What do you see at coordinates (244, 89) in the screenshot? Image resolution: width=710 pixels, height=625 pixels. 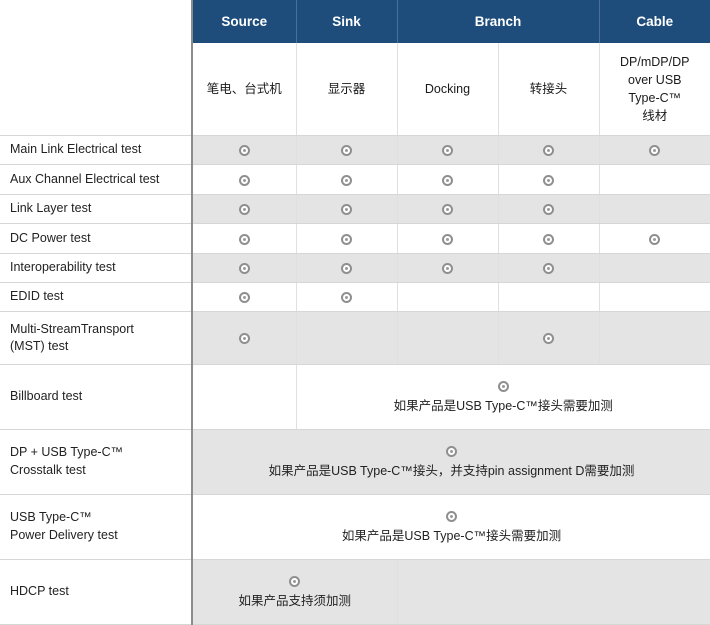 I see `subheader-source-devices: 笔电、台式机` at bounding box center [244, 89].